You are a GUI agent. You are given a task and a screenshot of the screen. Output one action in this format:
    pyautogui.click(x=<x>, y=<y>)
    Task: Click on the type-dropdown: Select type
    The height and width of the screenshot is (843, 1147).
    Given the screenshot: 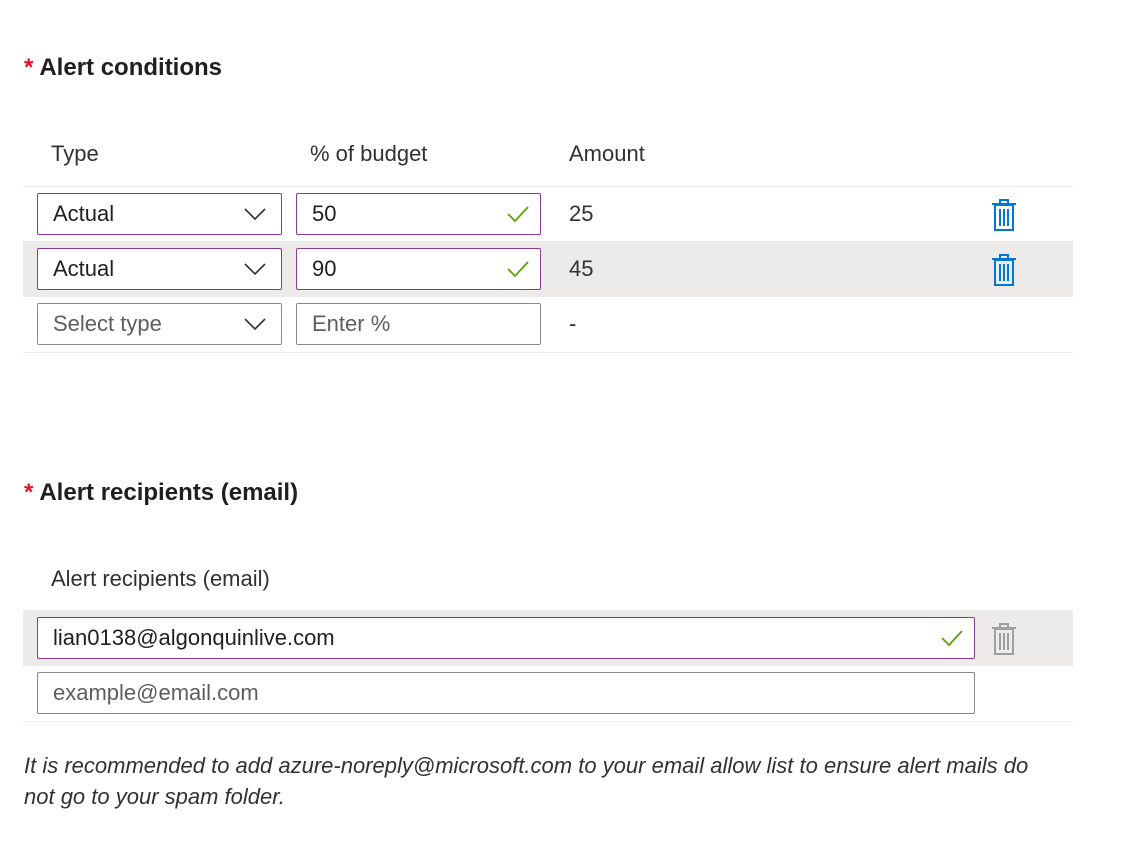 What is the action you would take?
    pyautogui.click(x=159, y=324)
    